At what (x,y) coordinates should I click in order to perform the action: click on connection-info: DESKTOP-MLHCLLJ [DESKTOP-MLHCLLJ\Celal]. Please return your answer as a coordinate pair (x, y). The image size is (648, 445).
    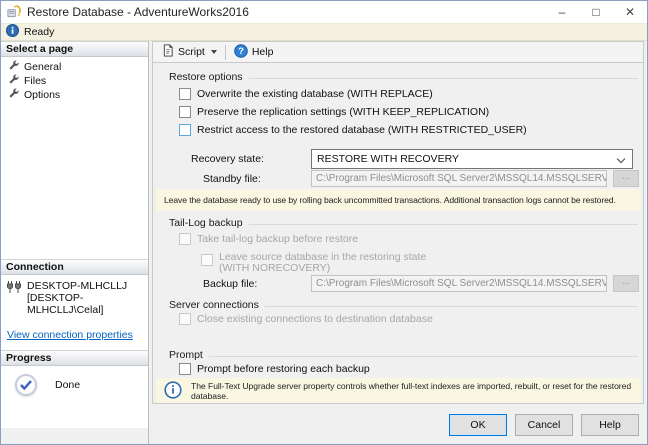
    Looking at the image, I should click on (87, 298).